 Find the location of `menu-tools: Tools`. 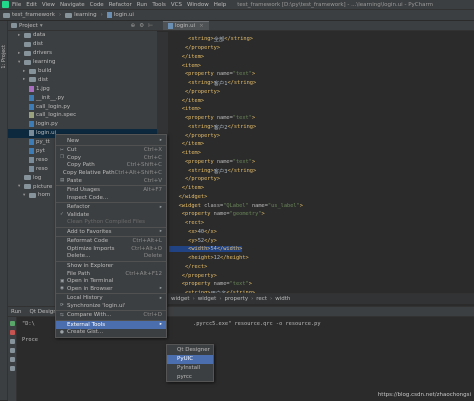

menu-tools: Tools is located at coordinates (159, 5).